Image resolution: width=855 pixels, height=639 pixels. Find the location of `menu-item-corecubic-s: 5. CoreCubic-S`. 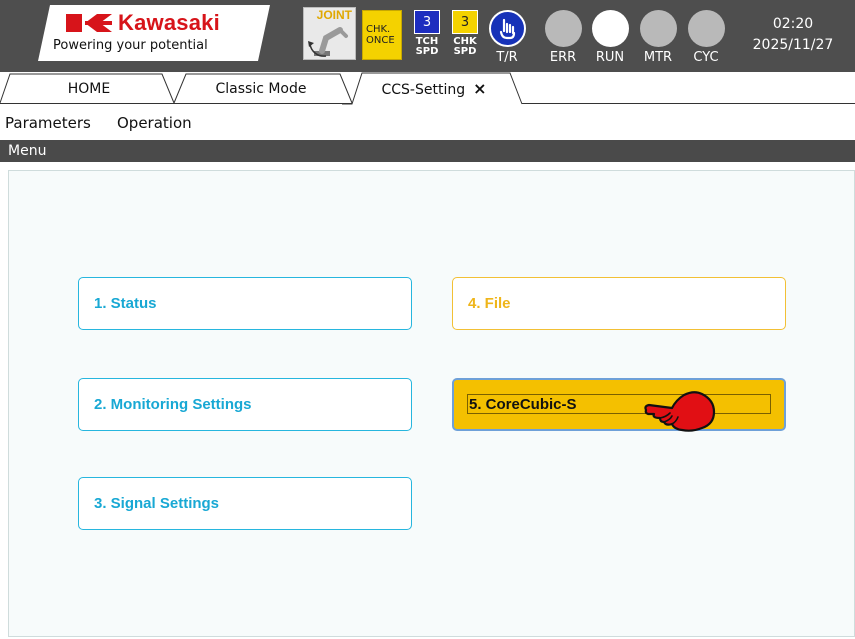

menu-item-corecubic-s: 5. CoreCubic-S is located at coordinates (619, 405).